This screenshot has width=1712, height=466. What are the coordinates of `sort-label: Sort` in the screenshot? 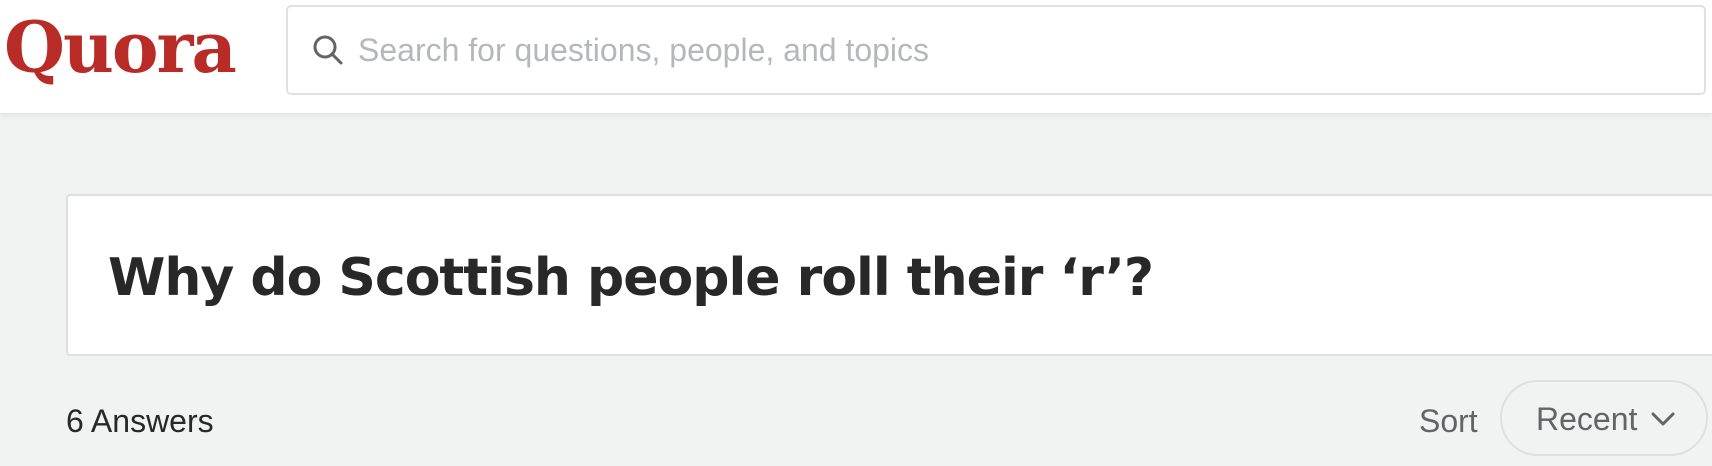 It's located at (1448, 421).